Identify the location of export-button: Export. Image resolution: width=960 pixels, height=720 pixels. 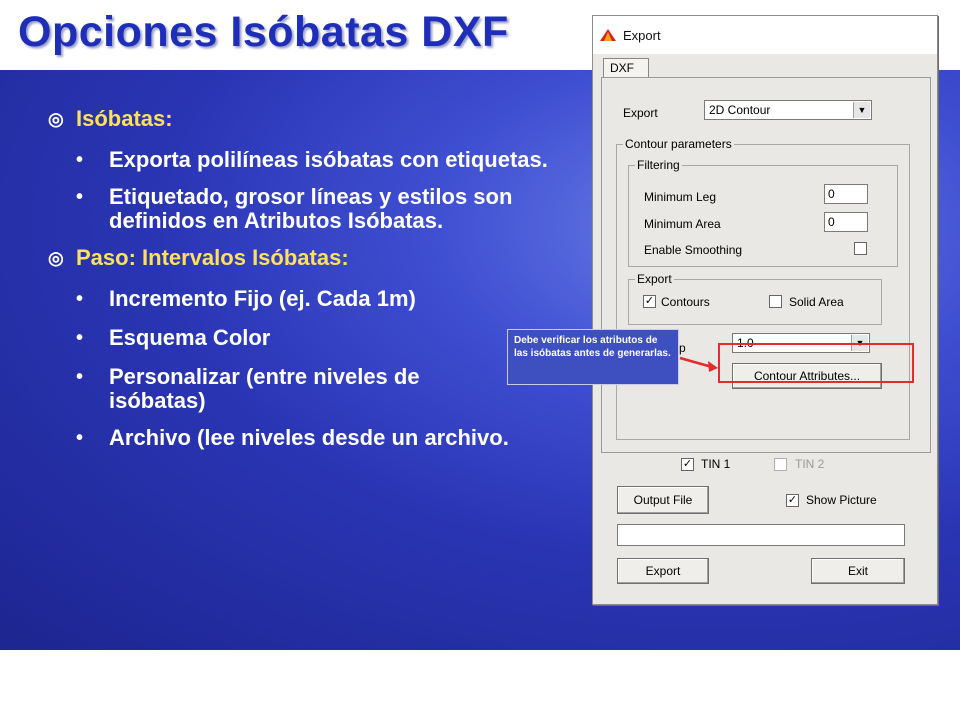
(663, 571).